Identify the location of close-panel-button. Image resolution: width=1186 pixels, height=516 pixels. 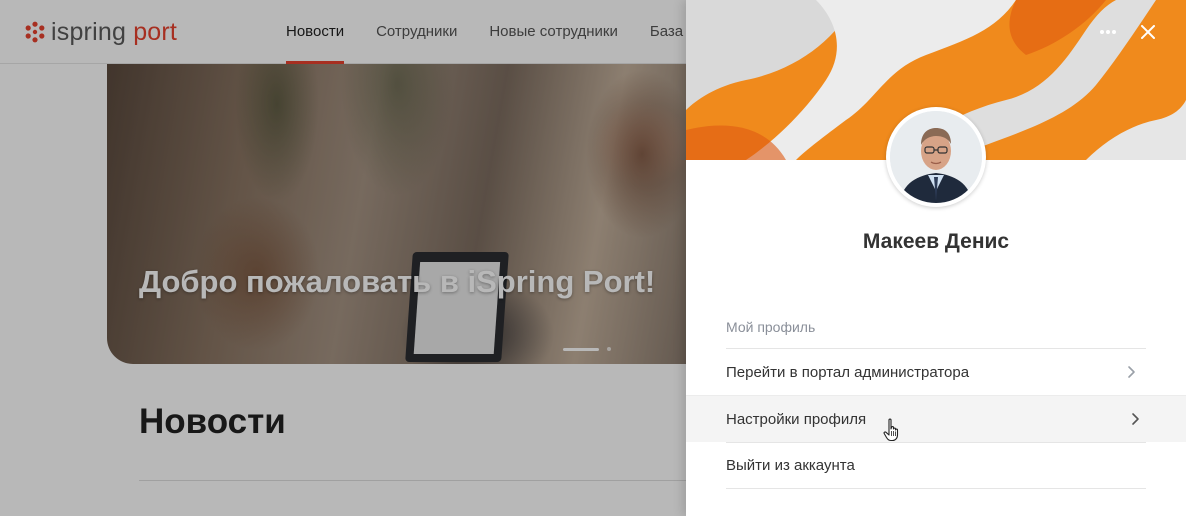
(1148, 32).